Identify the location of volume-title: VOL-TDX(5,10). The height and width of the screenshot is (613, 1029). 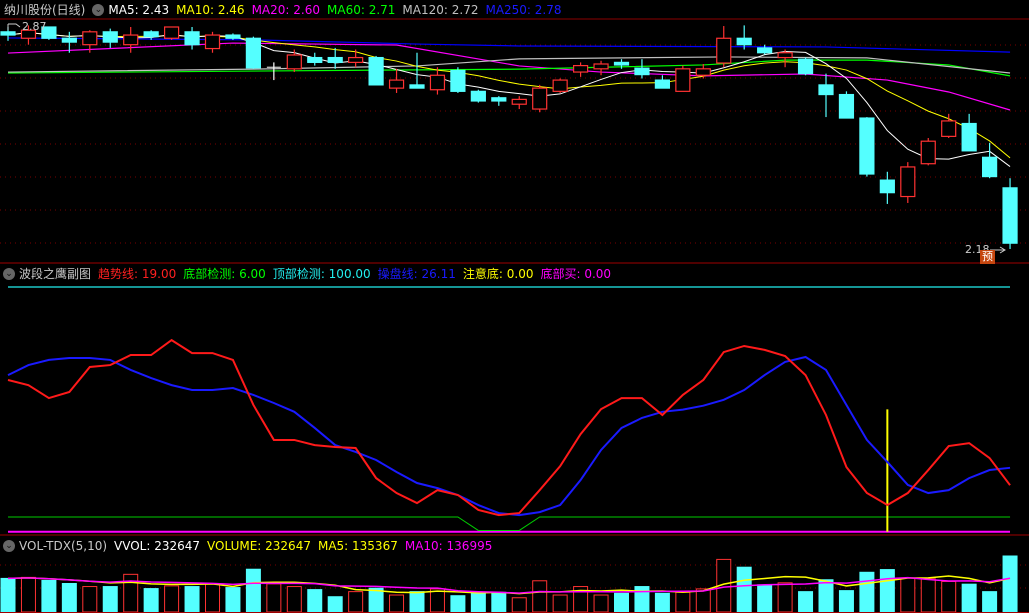
(63, 546).